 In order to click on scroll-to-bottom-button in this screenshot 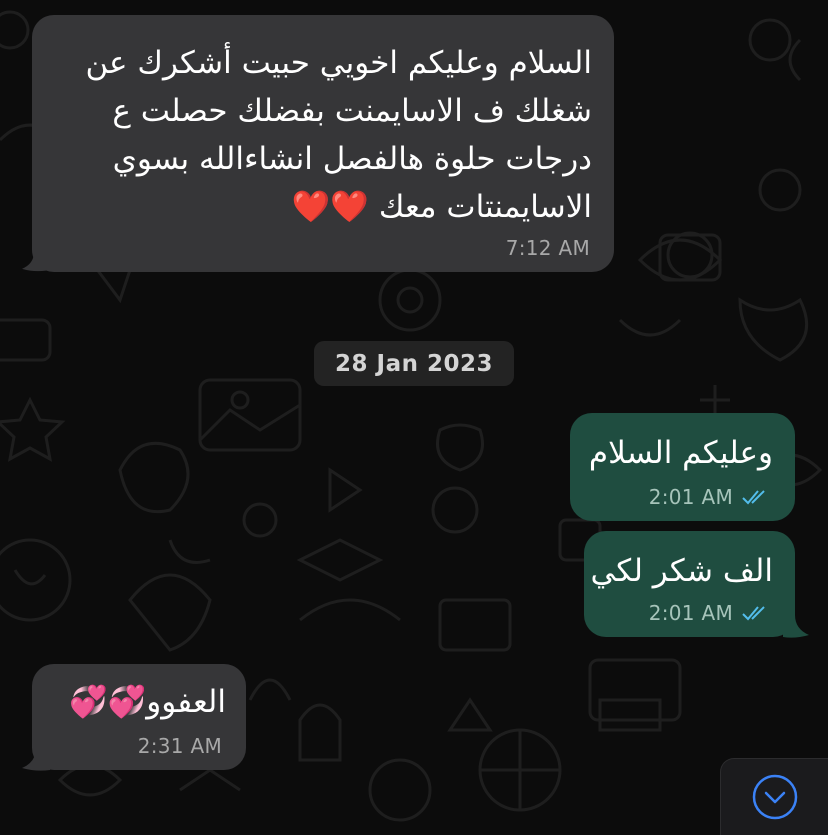, I will do `click(774, 796)`.